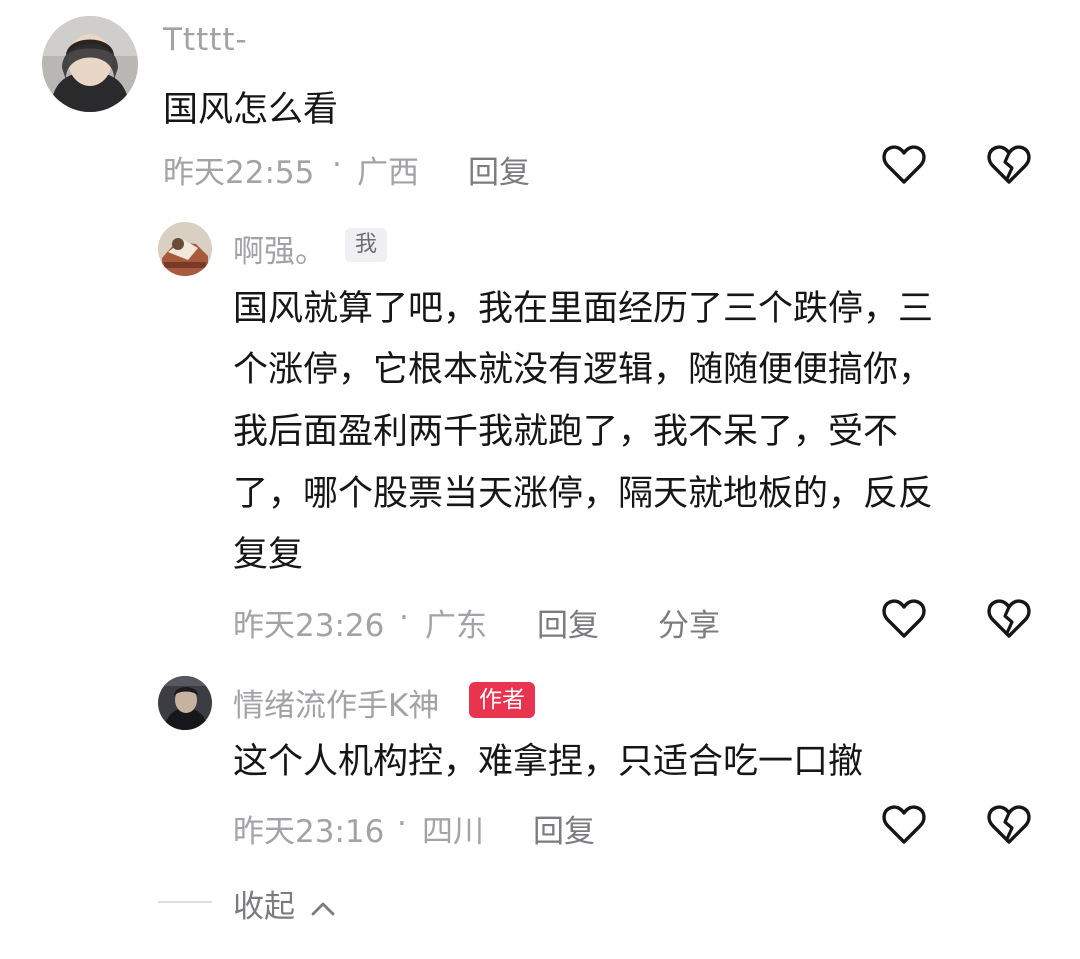 The height and width of the screenshot is (959, 1080). I want to click on collapse-divider, so click(185, 902).